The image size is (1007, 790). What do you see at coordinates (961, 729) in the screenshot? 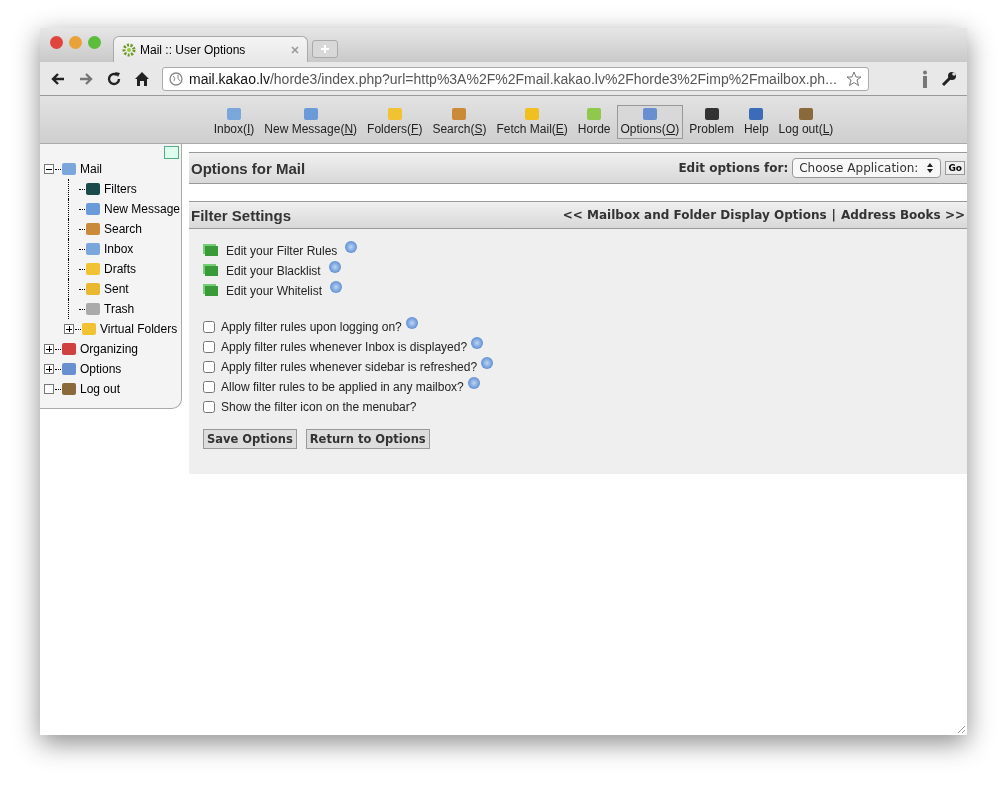
I see `resize-grip-icon` at bounding box center [961, 729].